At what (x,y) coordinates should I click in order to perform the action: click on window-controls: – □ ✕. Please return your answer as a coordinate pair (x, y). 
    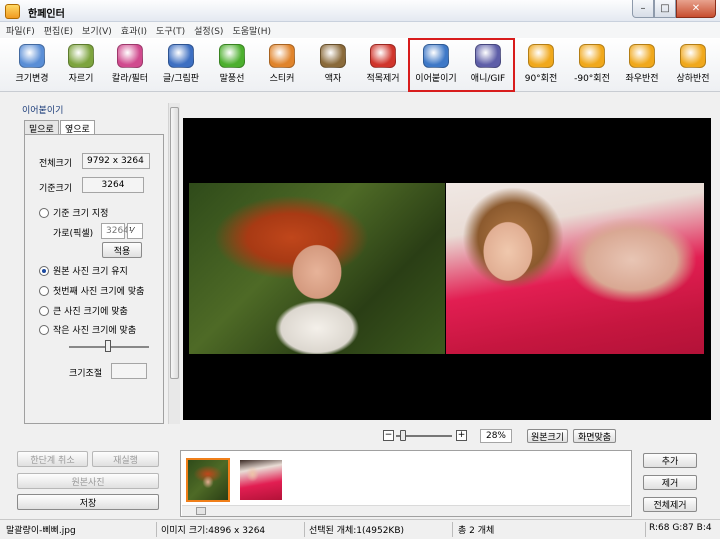
    Looking at the image, I should click on (674, 9).